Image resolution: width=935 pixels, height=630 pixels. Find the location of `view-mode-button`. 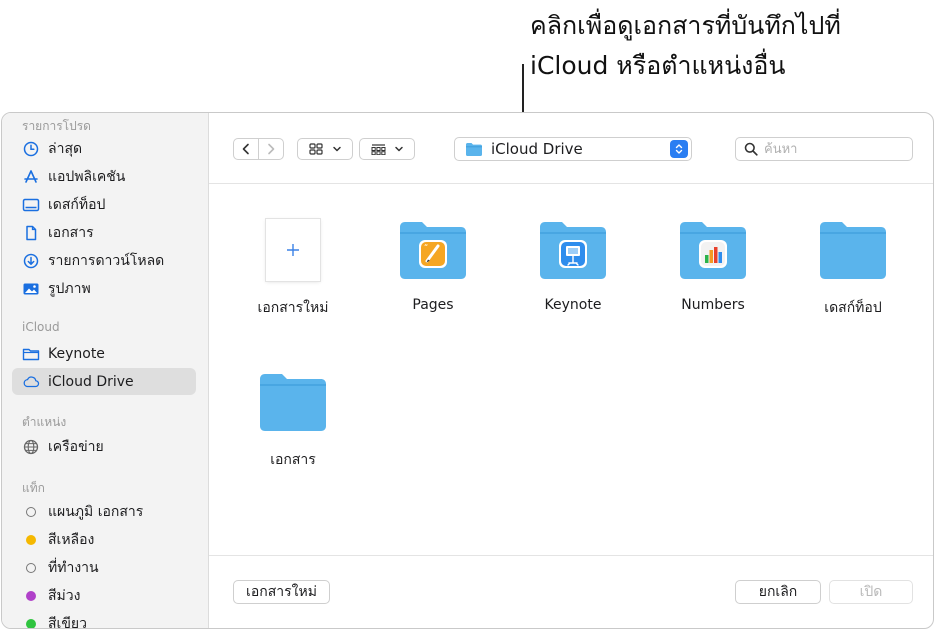

view-mode-button is located at coordinates (325, 149).